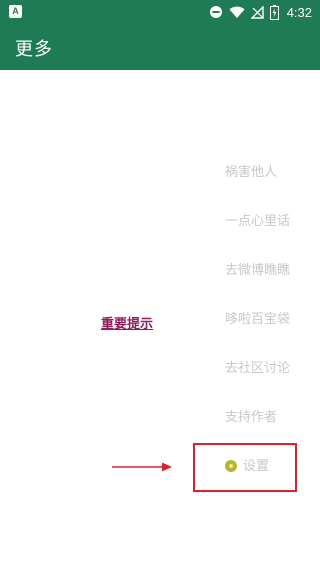  What do you see at coordinates (160, 47) in the screenshot?
I see `app-bar: 更多` at bounding box center [160, 47].